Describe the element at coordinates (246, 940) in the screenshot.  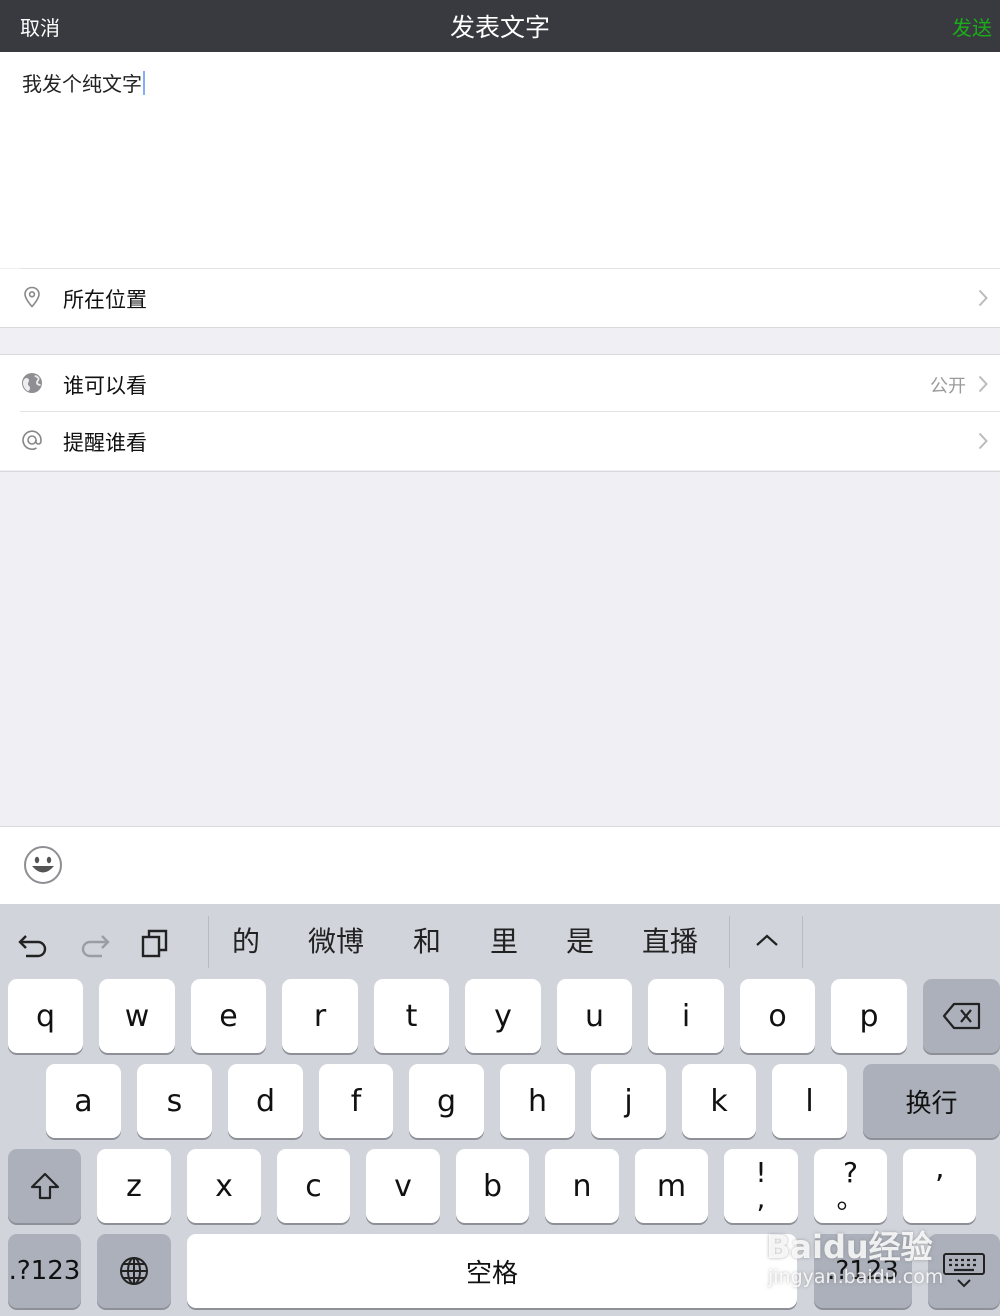
I see `candidate-word: 的` at that location.